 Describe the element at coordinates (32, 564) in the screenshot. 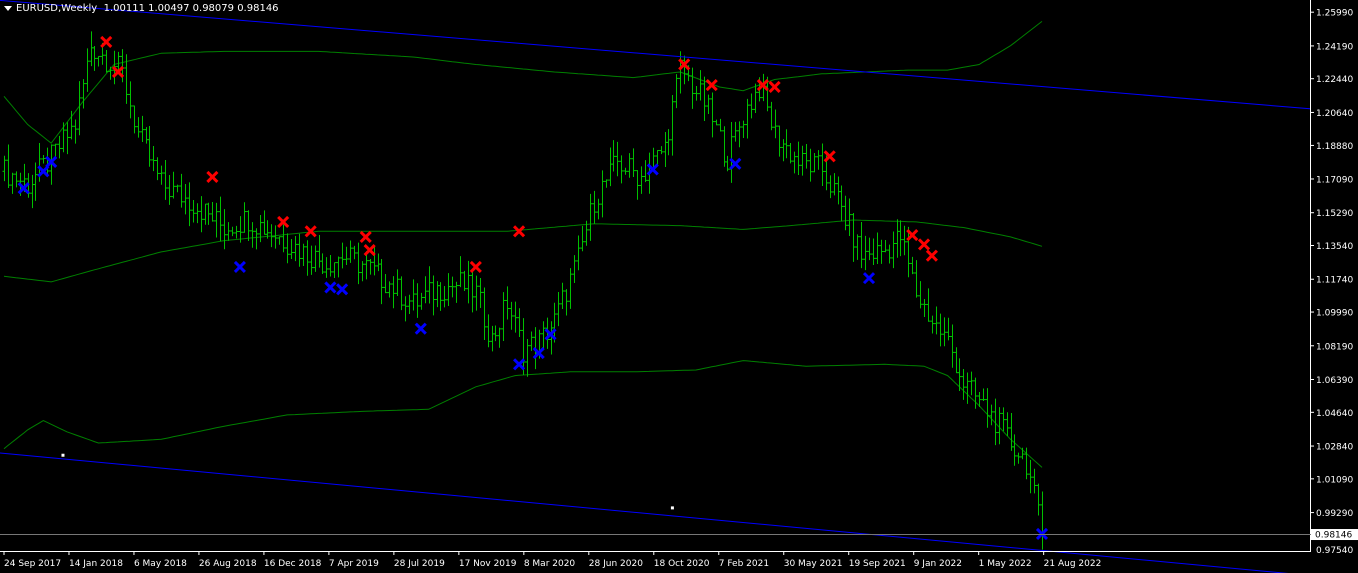

I see `x-tick-label: 24 Sep 2017` at that location.